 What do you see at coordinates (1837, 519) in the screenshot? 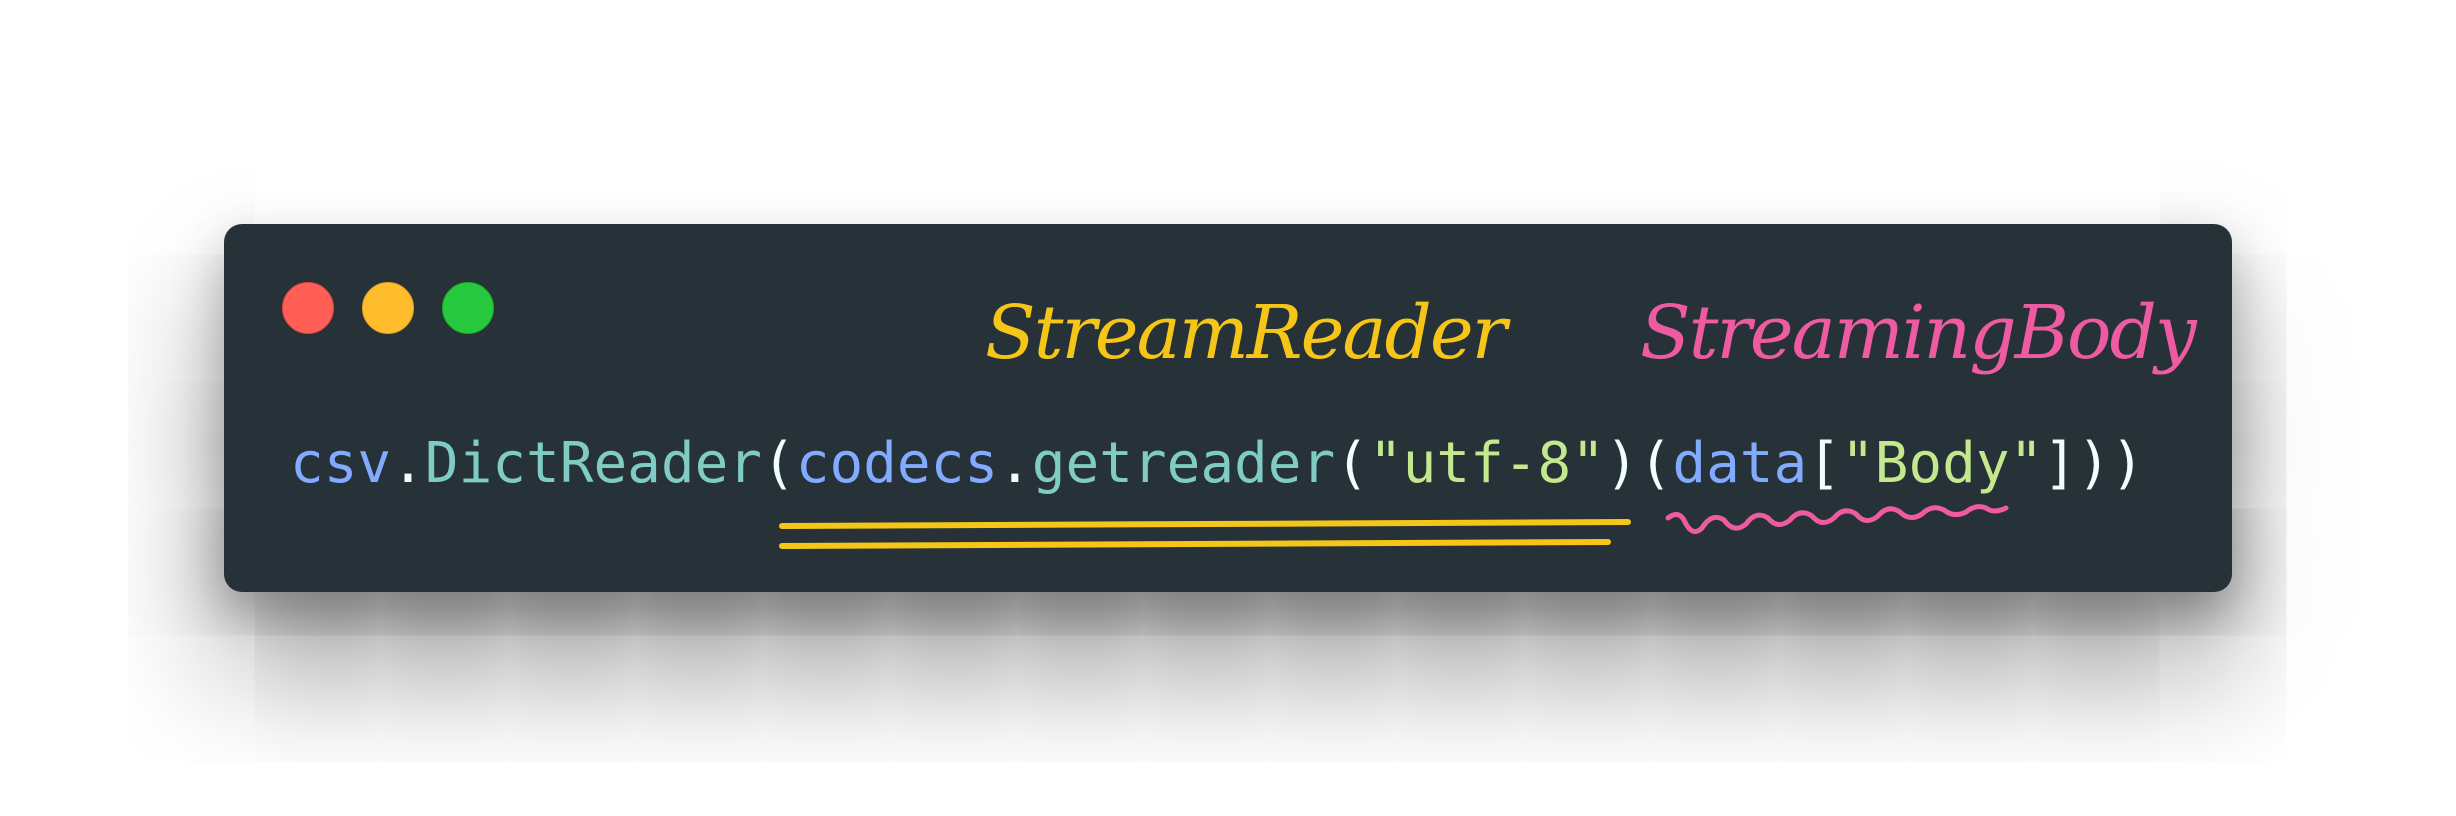
I see `pink-squiggle` at bounding box center [1837, 519].